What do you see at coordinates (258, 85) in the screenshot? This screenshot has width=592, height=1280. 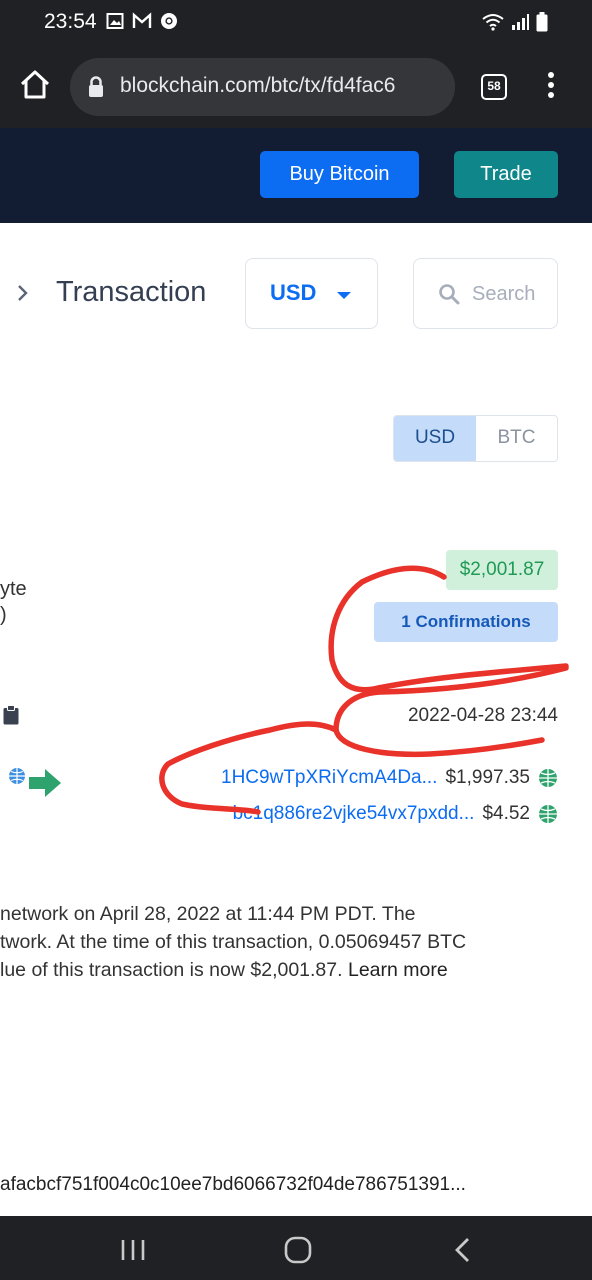 I see `url-text: blockchain.com/btc/tx/fd4fac6` at bounding box center [258, 85].